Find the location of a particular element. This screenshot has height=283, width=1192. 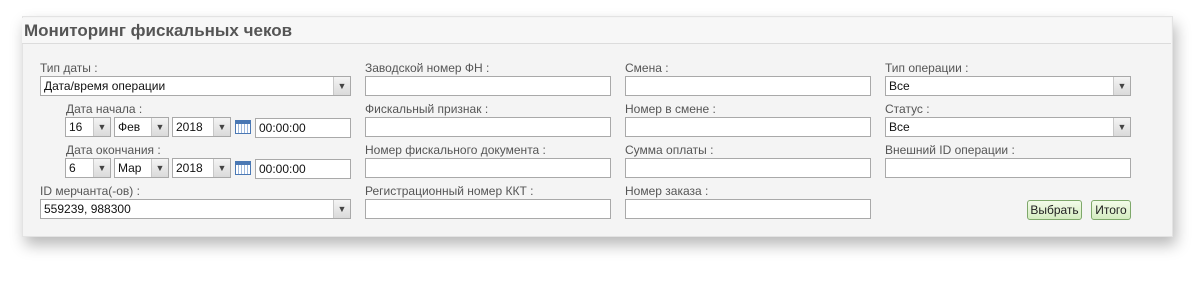

end-month-select: Мар ▼ is located at coordinates (141, 168).